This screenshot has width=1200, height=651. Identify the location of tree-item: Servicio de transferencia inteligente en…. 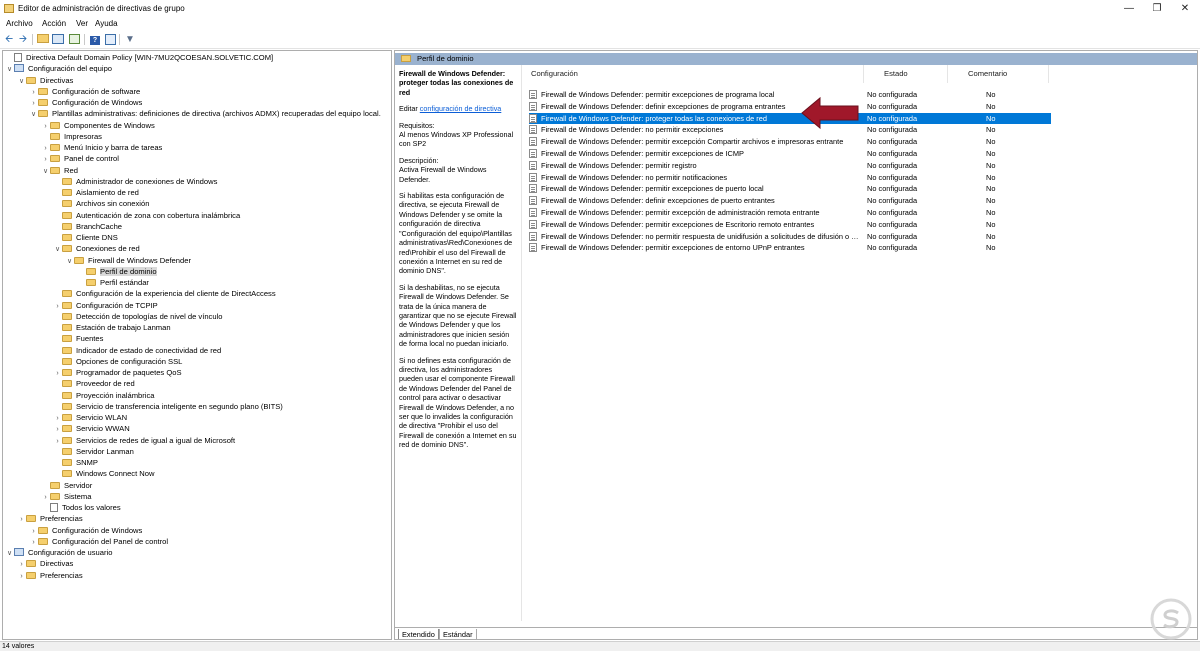
(168, 406).